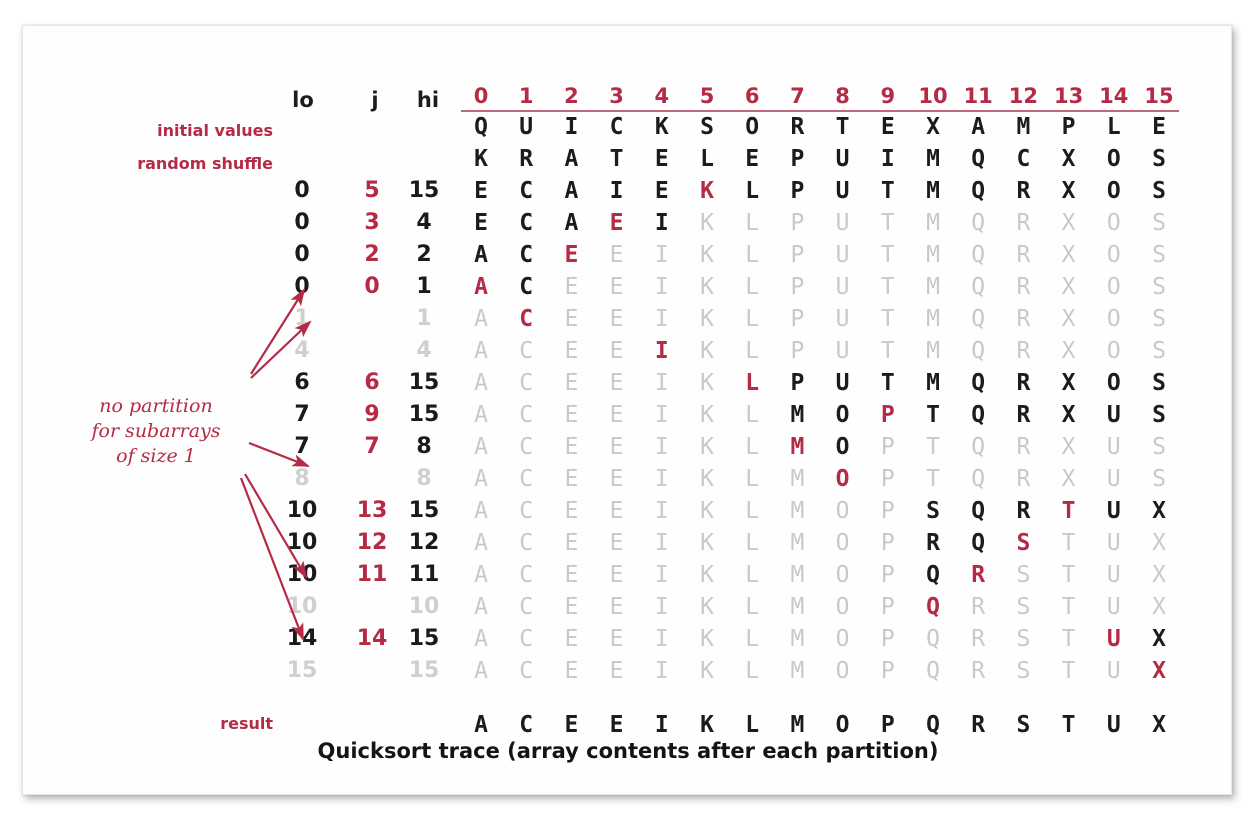  I want to click on column-header-lo: lo, so click(303, 100).